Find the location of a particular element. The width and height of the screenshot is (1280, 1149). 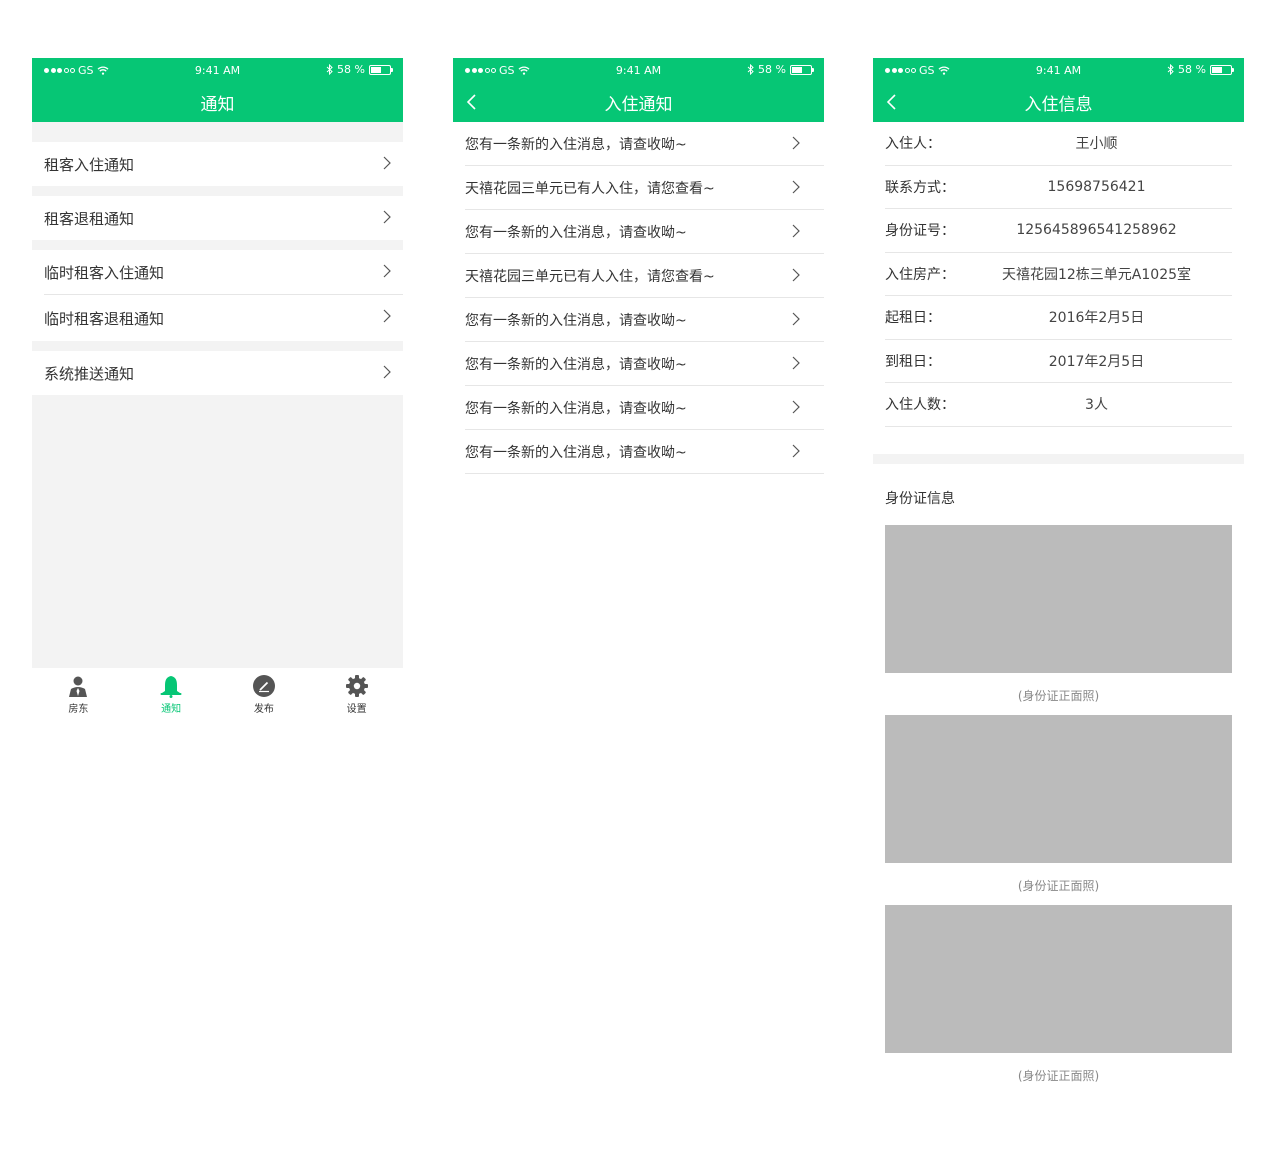

tab-publish: 发布 is located at coordinates (264, 696).